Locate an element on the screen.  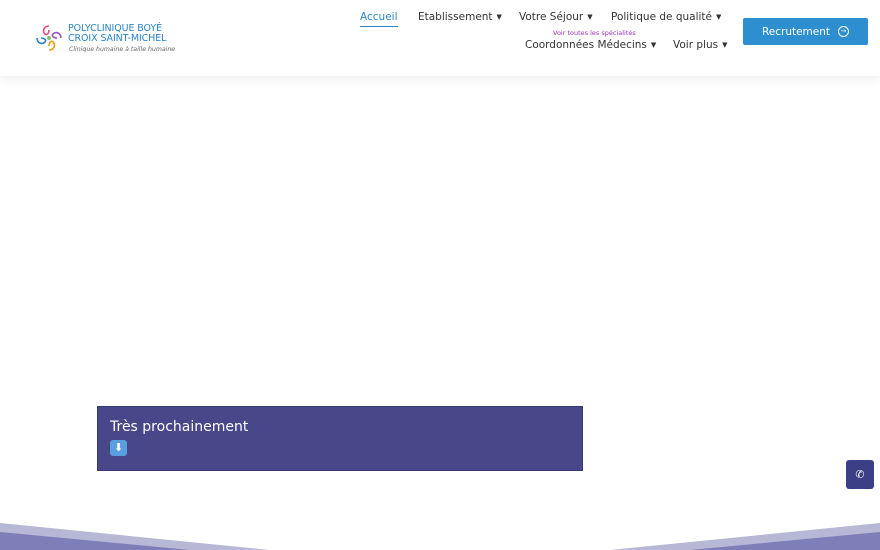
nav-accueil: Accueil is located at coordinates (379, 19).